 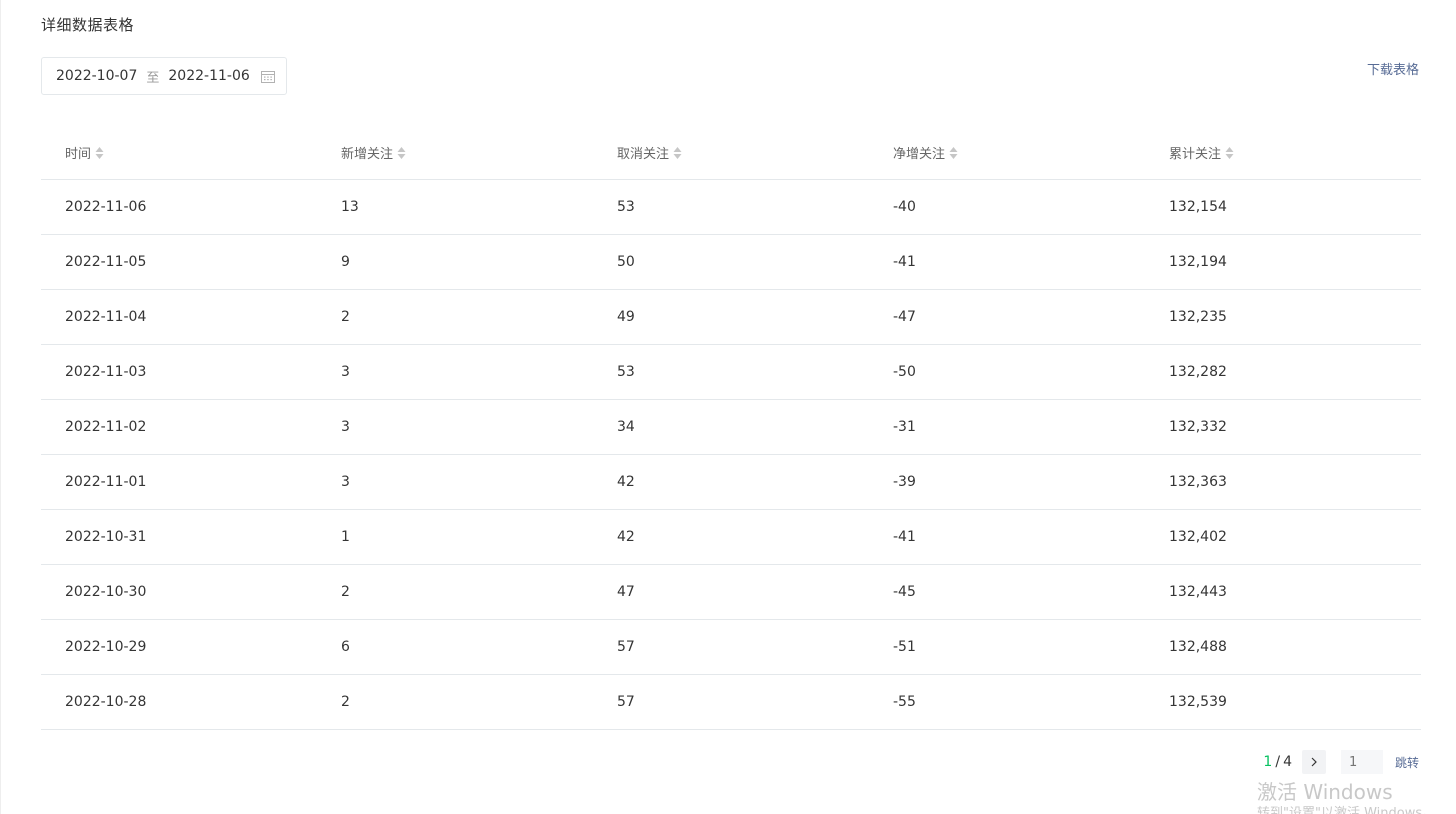 I want to click on next-page-button, so click(x=1313, y=762).